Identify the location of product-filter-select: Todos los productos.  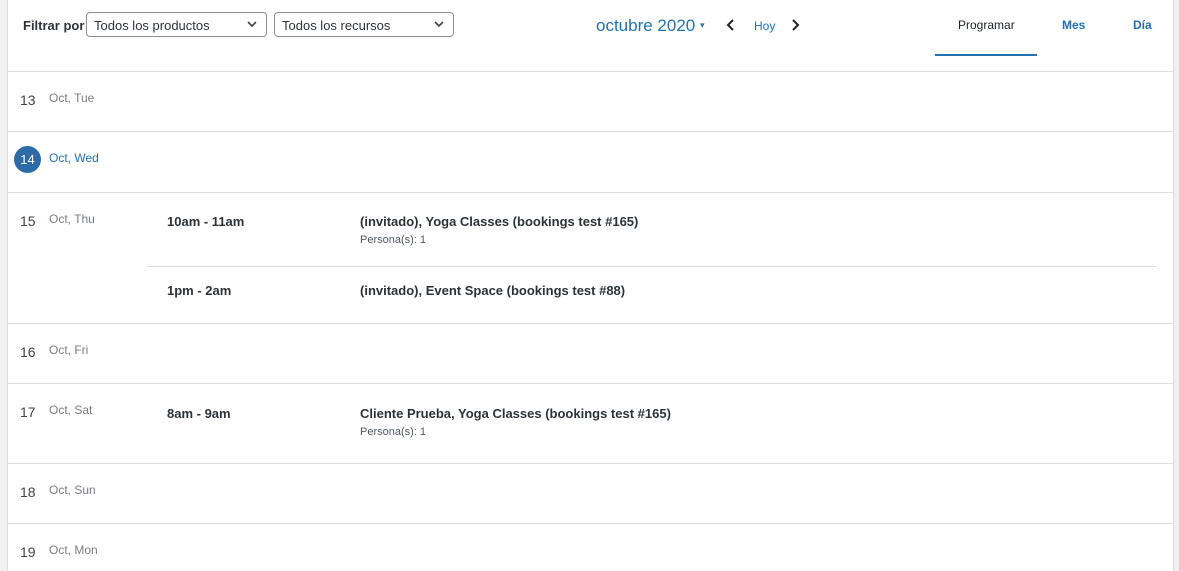
(176, 24).